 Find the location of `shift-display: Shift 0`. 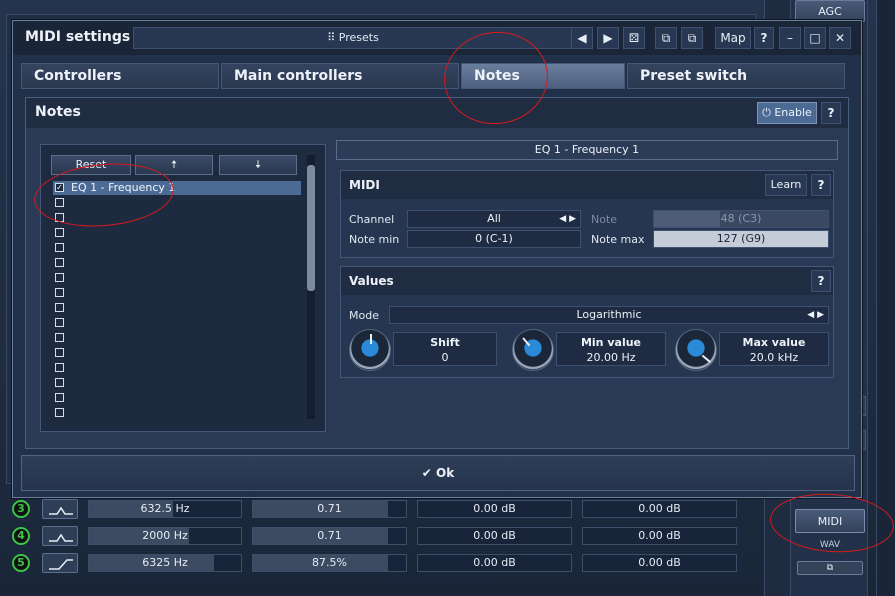

shift-display: Shift 0 is located at coordinates (445, 349).